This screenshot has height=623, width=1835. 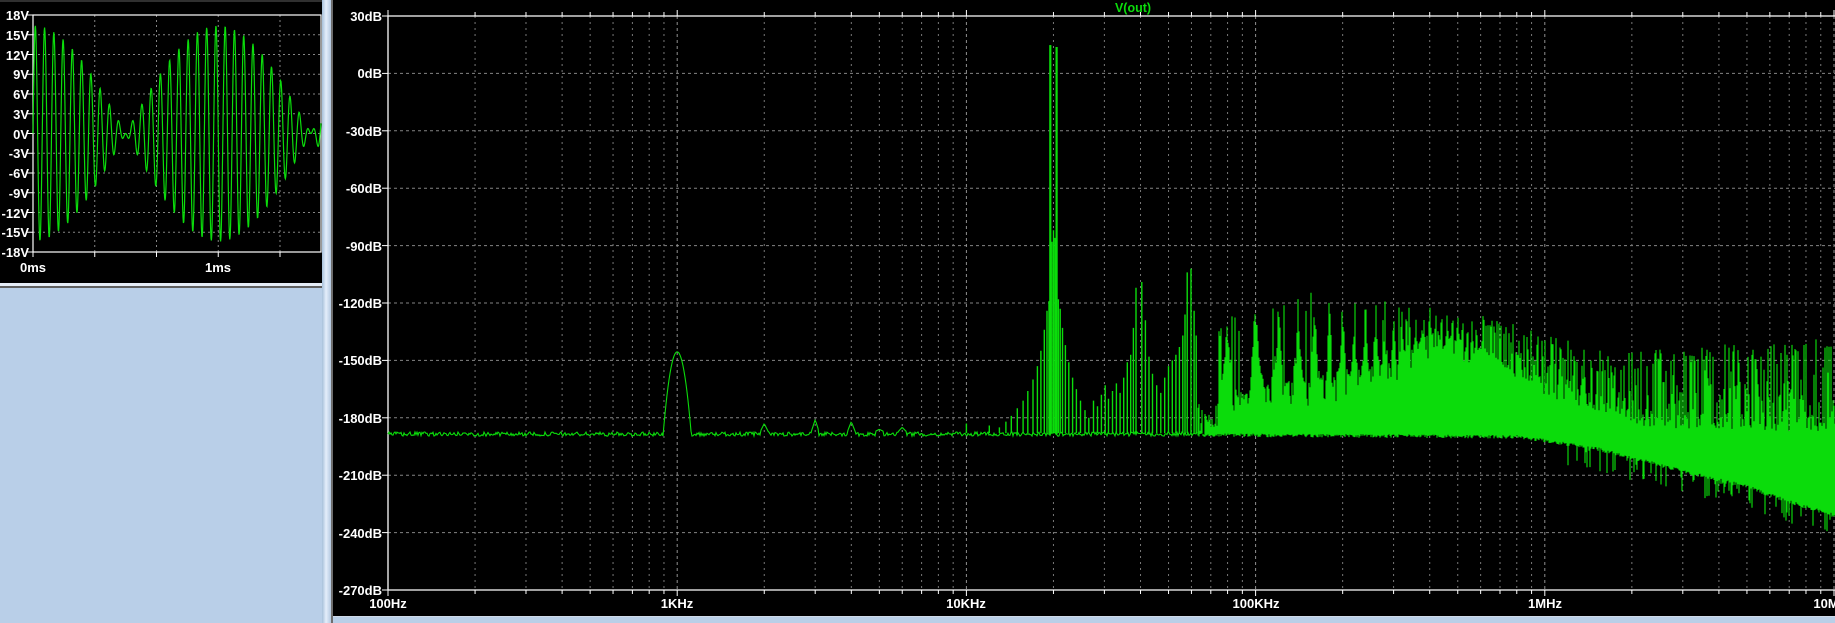 I want to click on y-axis-label: -18V, so click(x=15, y=252).